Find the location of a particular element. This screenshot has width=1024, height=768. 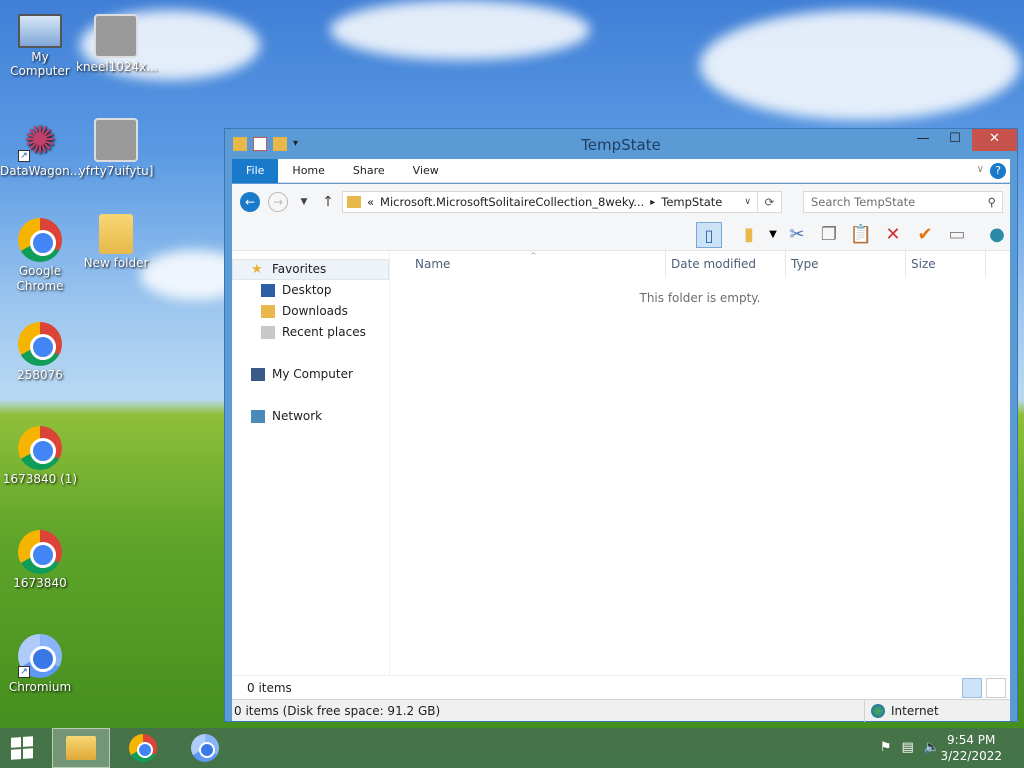

desktop-icon-chromium: ↗ Chromium is located at coordinates (40, 664).